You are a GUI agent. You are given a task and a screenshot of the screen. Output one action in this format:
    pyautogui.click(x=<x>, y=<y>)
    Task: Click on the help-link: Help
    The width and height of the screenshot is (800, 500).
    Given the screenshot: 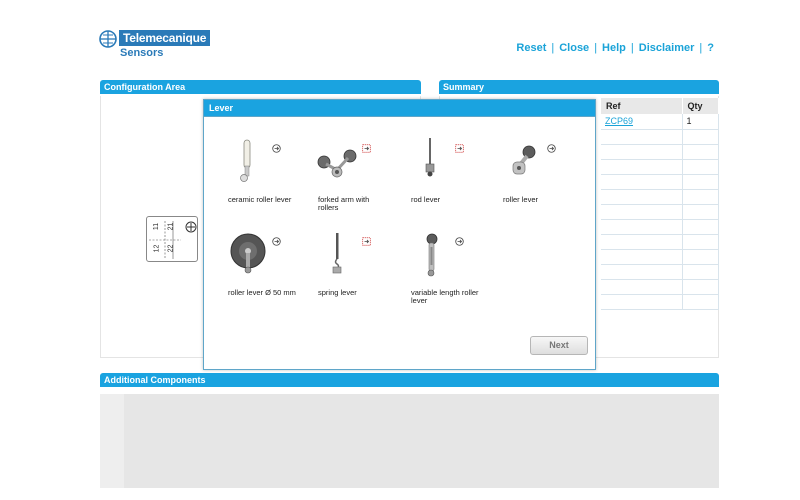 What is the action you would take?
    pyautogui.click(x=614, y=48)
    